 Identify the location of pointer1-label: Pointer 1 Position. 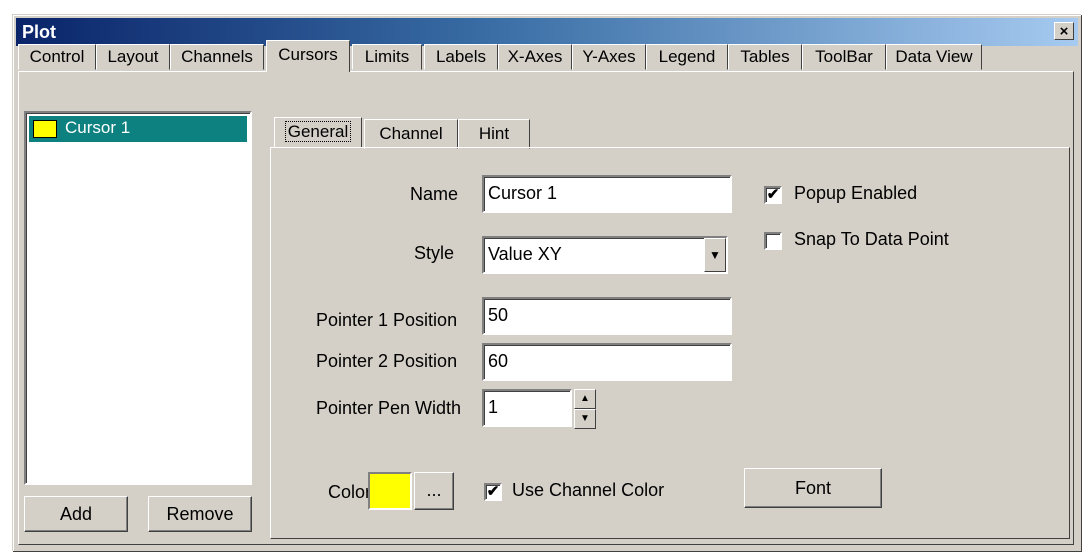
(387, 320).